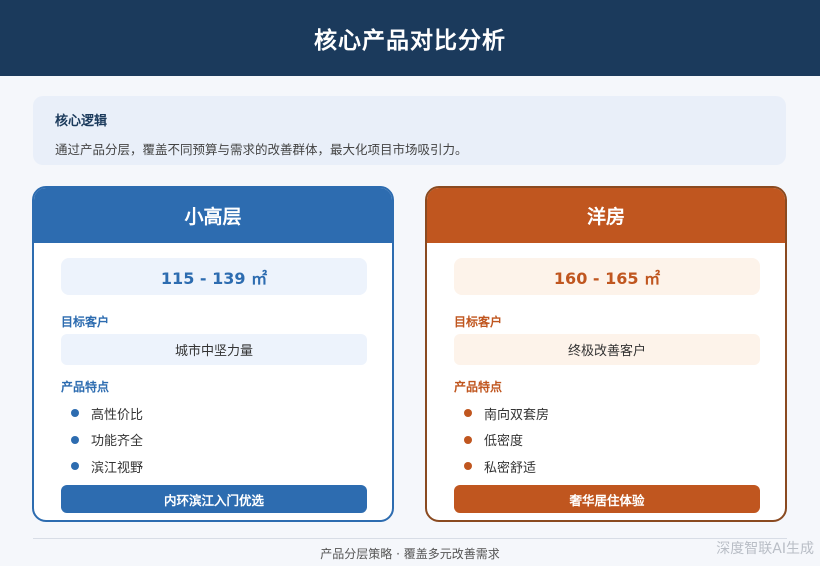 The width and height of the screenshot is (820, 566). I want to click on footer-text: 产品分层策略 · 覆盖多元改善需求, so click(410, 554).